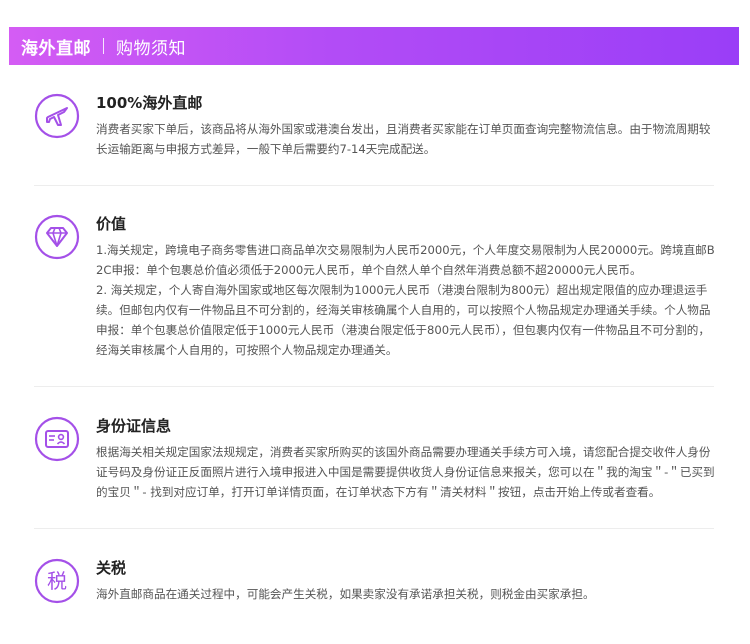 The height and width of the screenshot is (644, 750). I want to click on diamond-icon, so click(57, 237).